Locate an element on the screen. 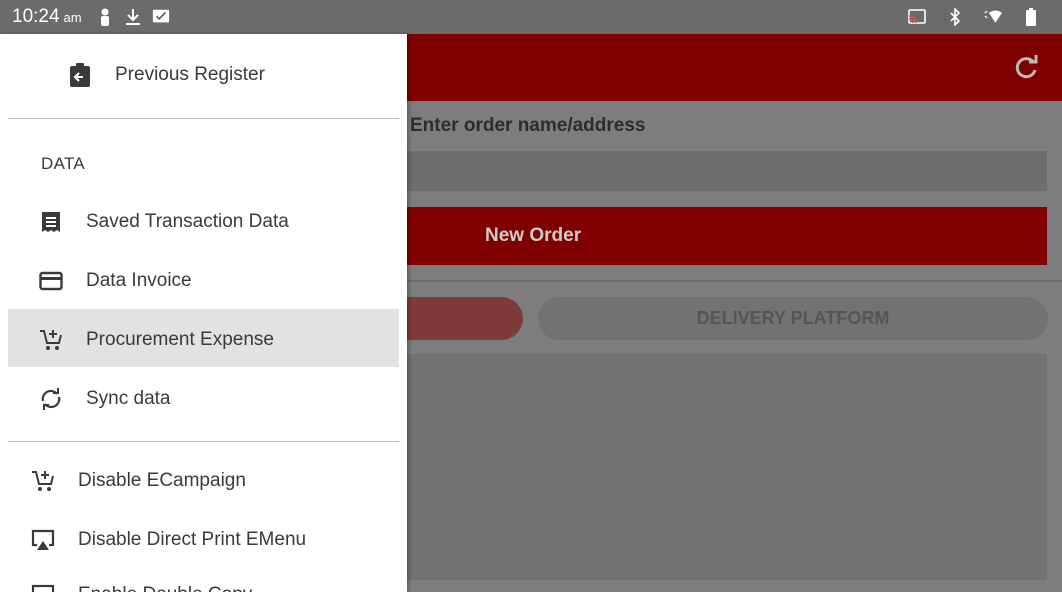 The image size is (1062, 592). drawer-item-data-invoice: Data Invoice is located at coordinates (115, 281).